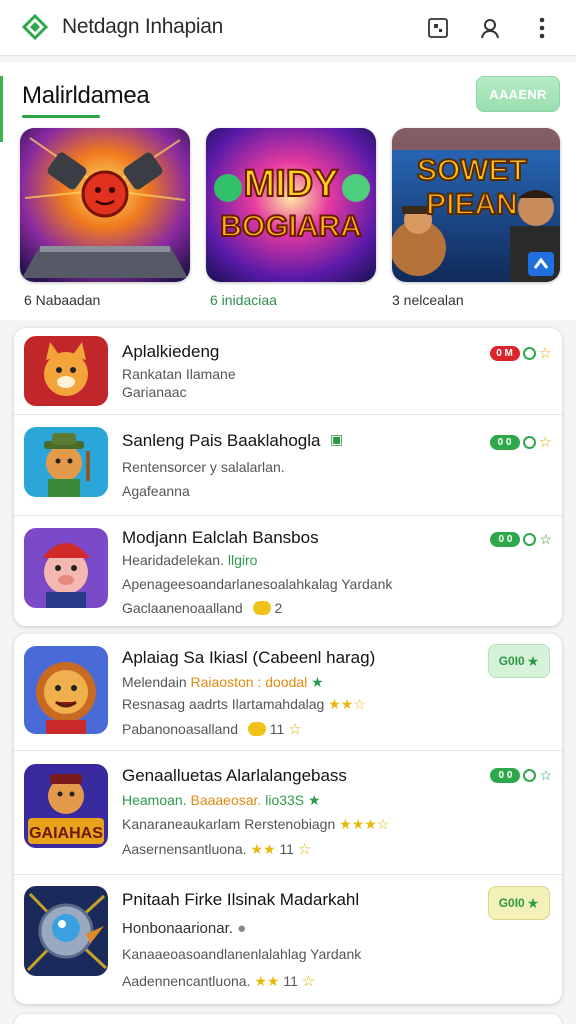  What do you see at coordinates (156, 491) in the screenshot?
I see `app-meta: Agafeanna` at bounding box center [156, 491].